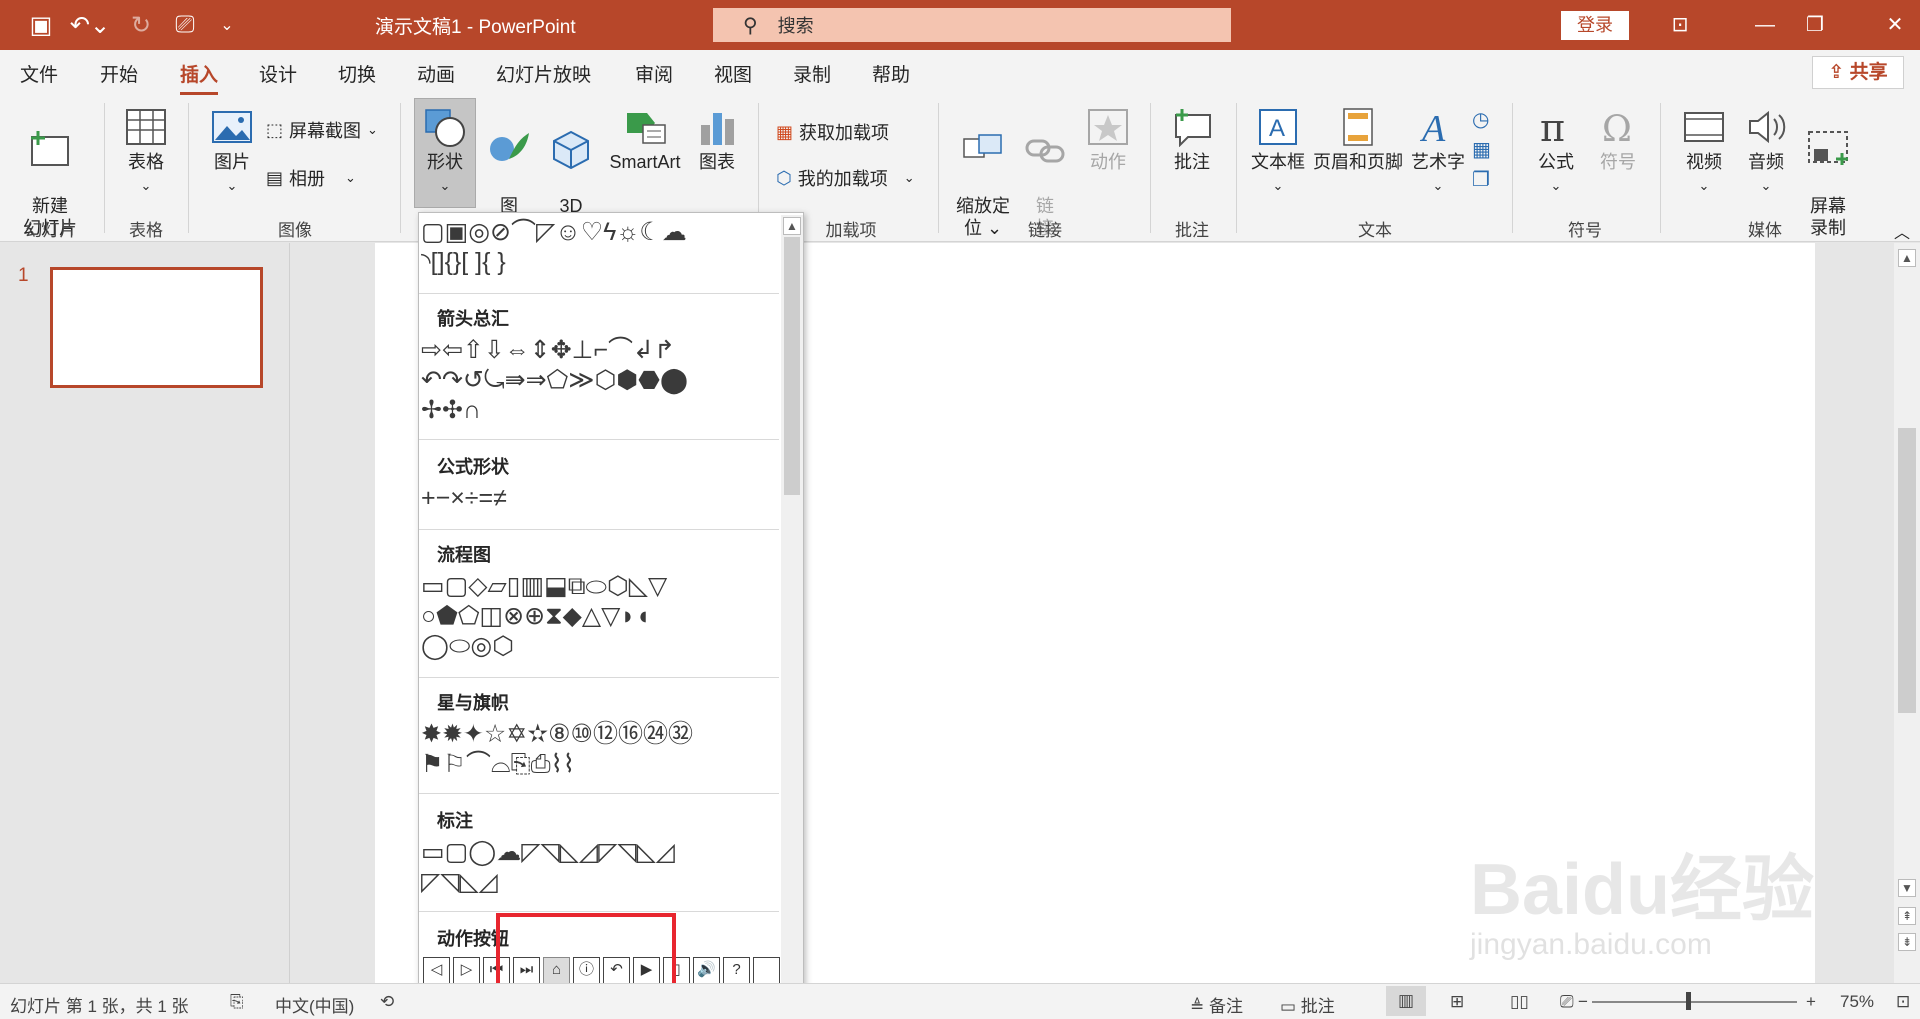 The image size is (1920, 1019). Describe the element at coordinates (227, 25) in the screenshot. I see `customize-qat-icon: ⌄` at that location.